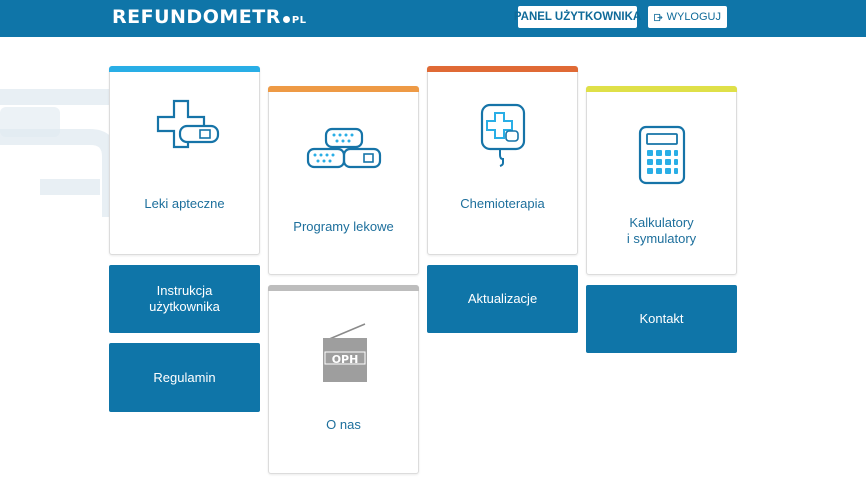 This screenshot has width=866, height=500. Describe the element at coordinates (433, 18) in the screenshot. I see `top-header: REFUNDOMETR PL PANEL UŻYTKOWNIKA WYLOGUJ` at that location.